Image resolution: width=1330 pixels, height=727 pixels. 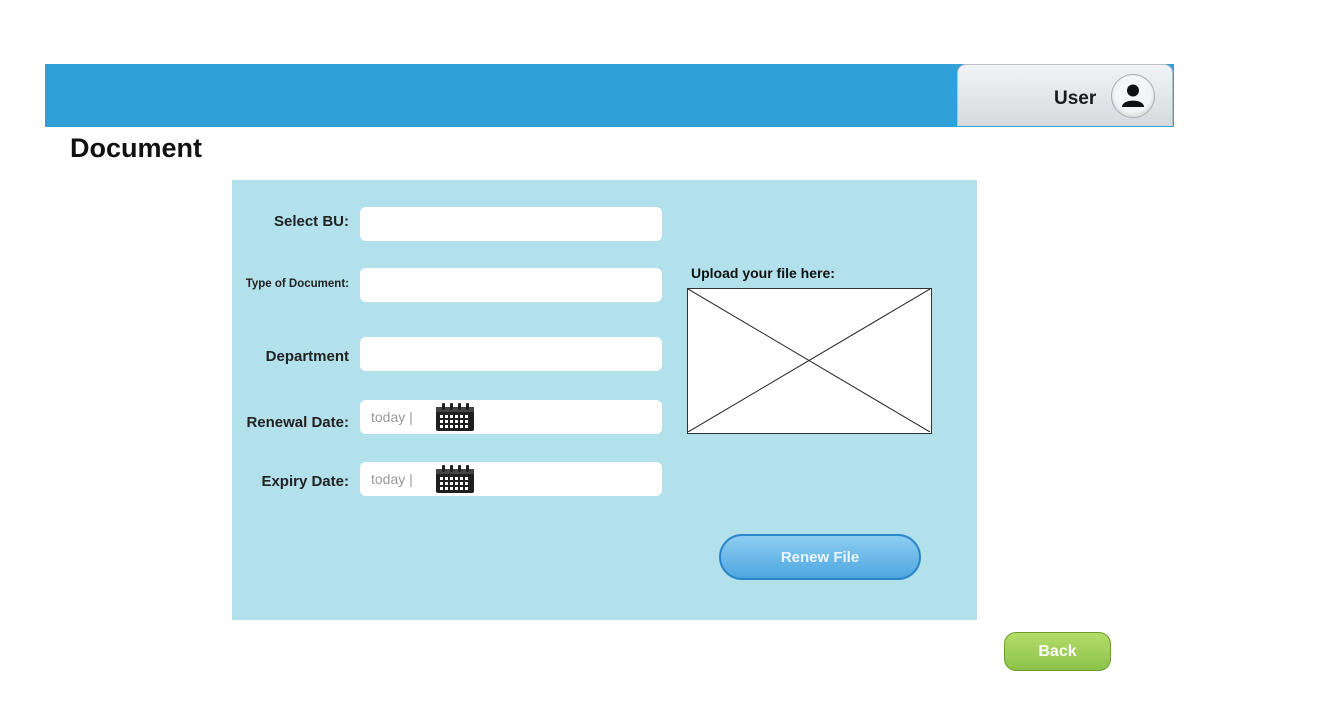 What do you see at coordinates (305, 481) in the screenshot?
I see `expiry-date-label: Expiry Date:` at bounding box center [305, 481].